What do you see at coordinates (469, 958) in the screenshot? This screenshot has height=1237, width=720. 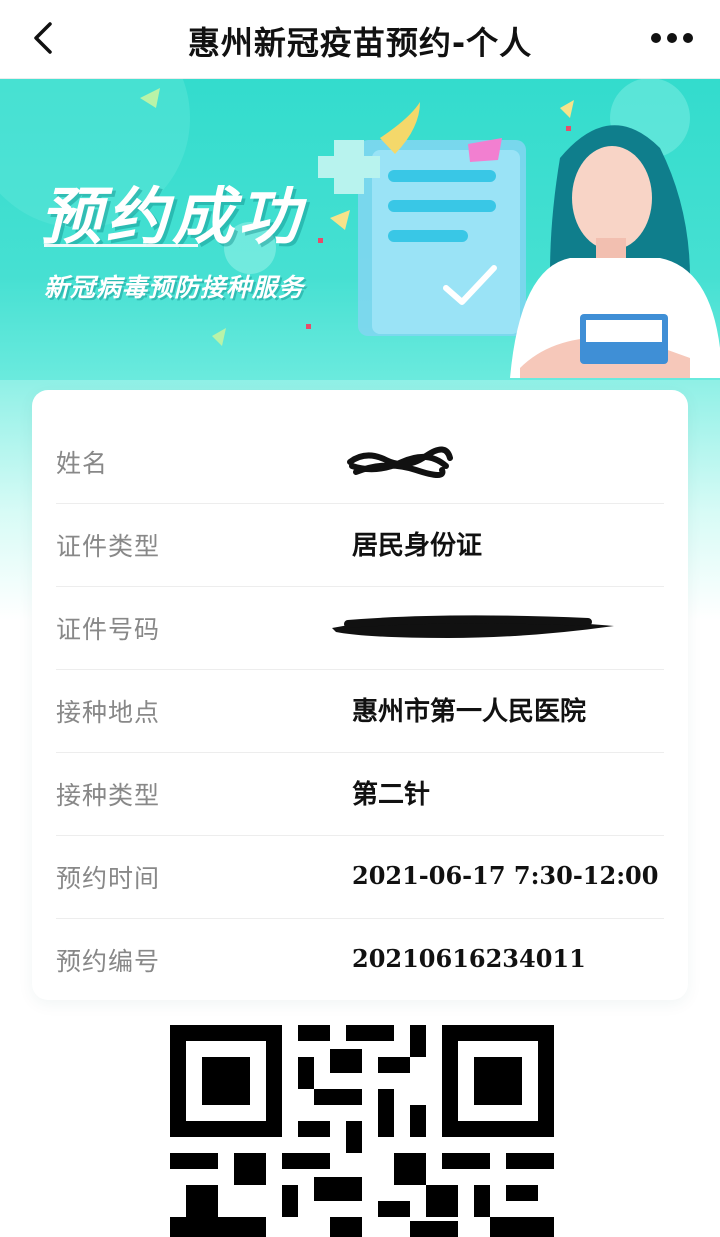 I see `info-value: 20210616234011` at bounding box center [469, 958].